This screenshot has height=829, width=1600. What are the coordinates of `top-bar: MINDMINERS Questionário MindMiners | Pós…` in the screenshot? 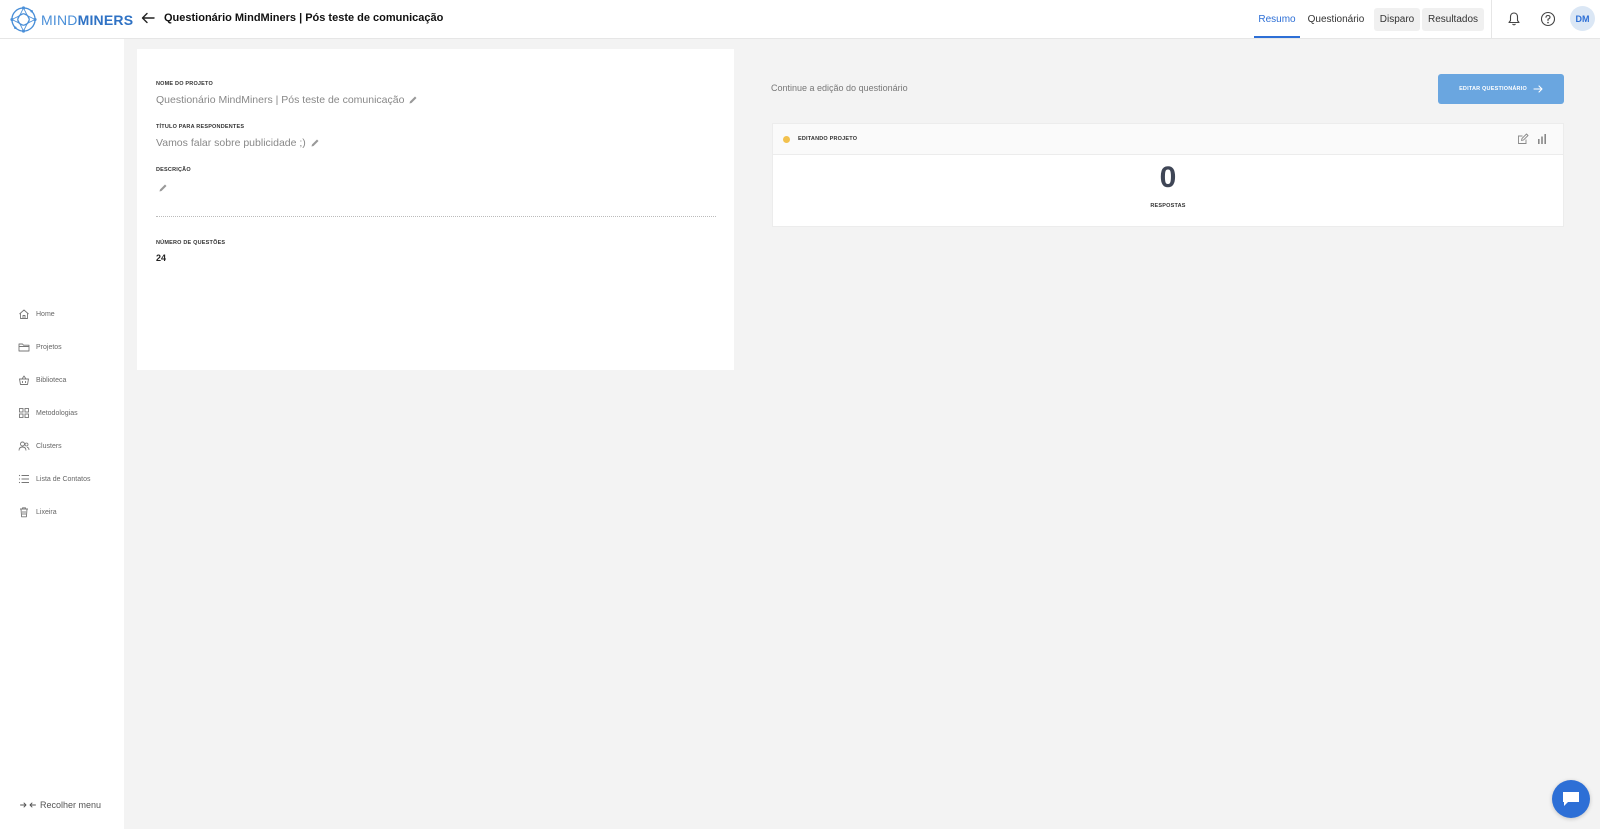 It's located at (800, 19).